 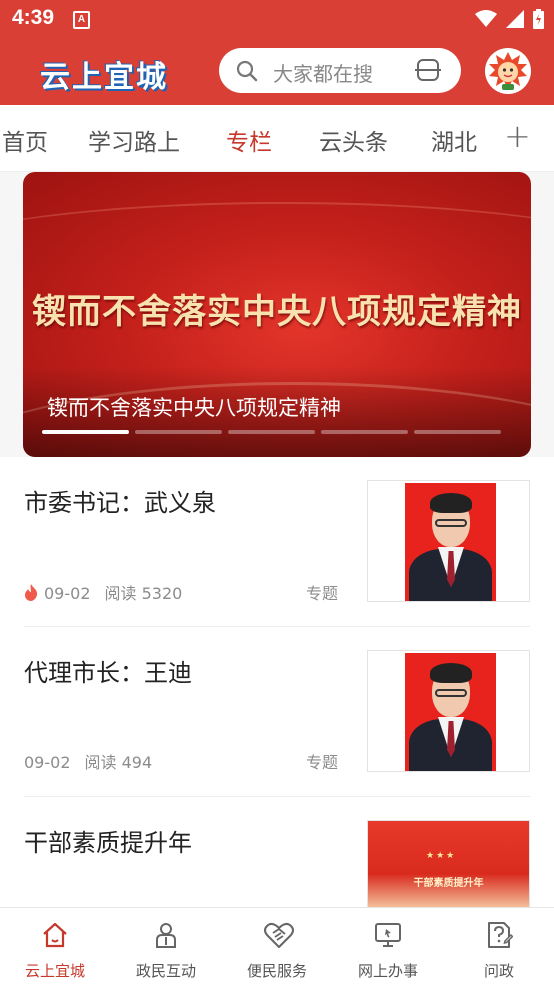 I want to click on nav-label: 云上宜城, so click(x=54, y=971).